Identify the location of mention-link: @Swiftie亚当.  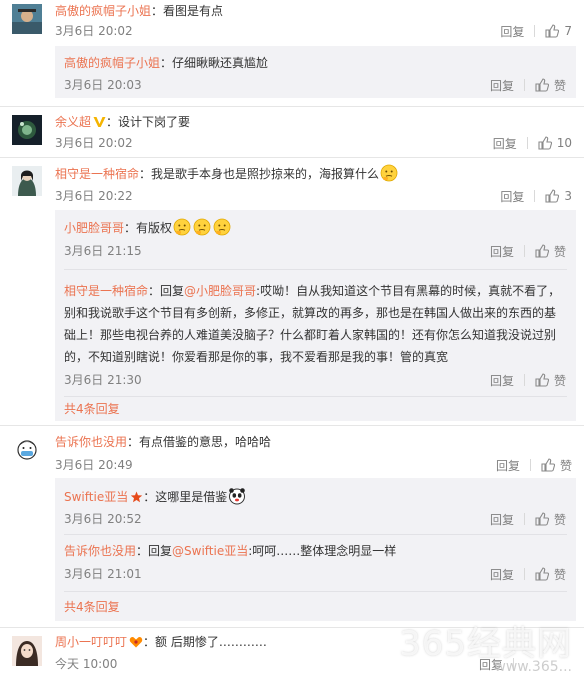
(210, 551).